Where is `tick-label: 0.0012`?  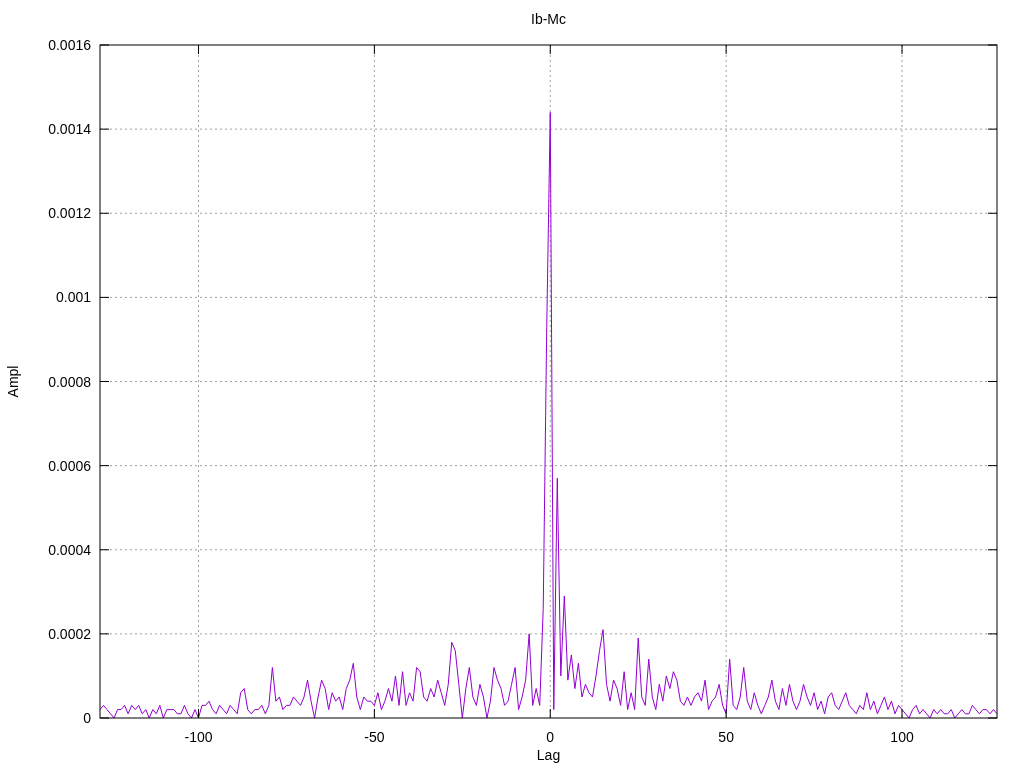 tick-label: 0.0012 is located at coordinates (69, 213).